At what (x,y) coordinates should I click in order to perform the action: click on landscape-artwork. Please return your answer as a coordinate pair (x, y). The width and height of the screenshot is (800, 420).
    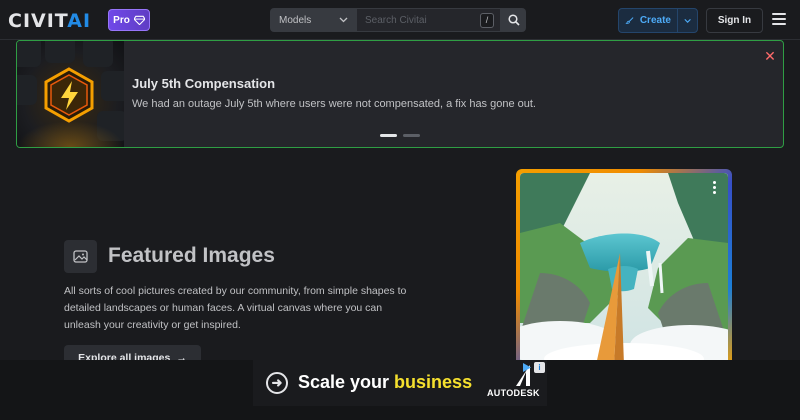
    Looking at the image, I should click on (624, 269).